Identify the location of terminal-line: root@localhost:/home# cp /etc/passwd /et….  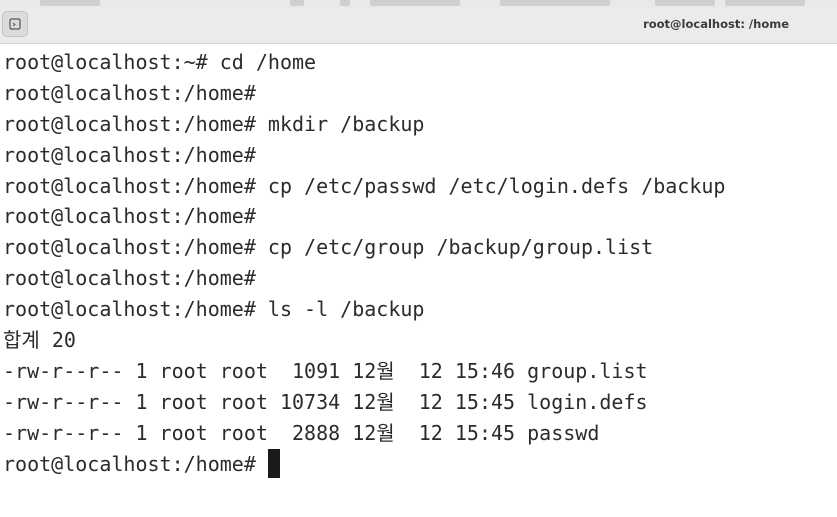
(364, 185).